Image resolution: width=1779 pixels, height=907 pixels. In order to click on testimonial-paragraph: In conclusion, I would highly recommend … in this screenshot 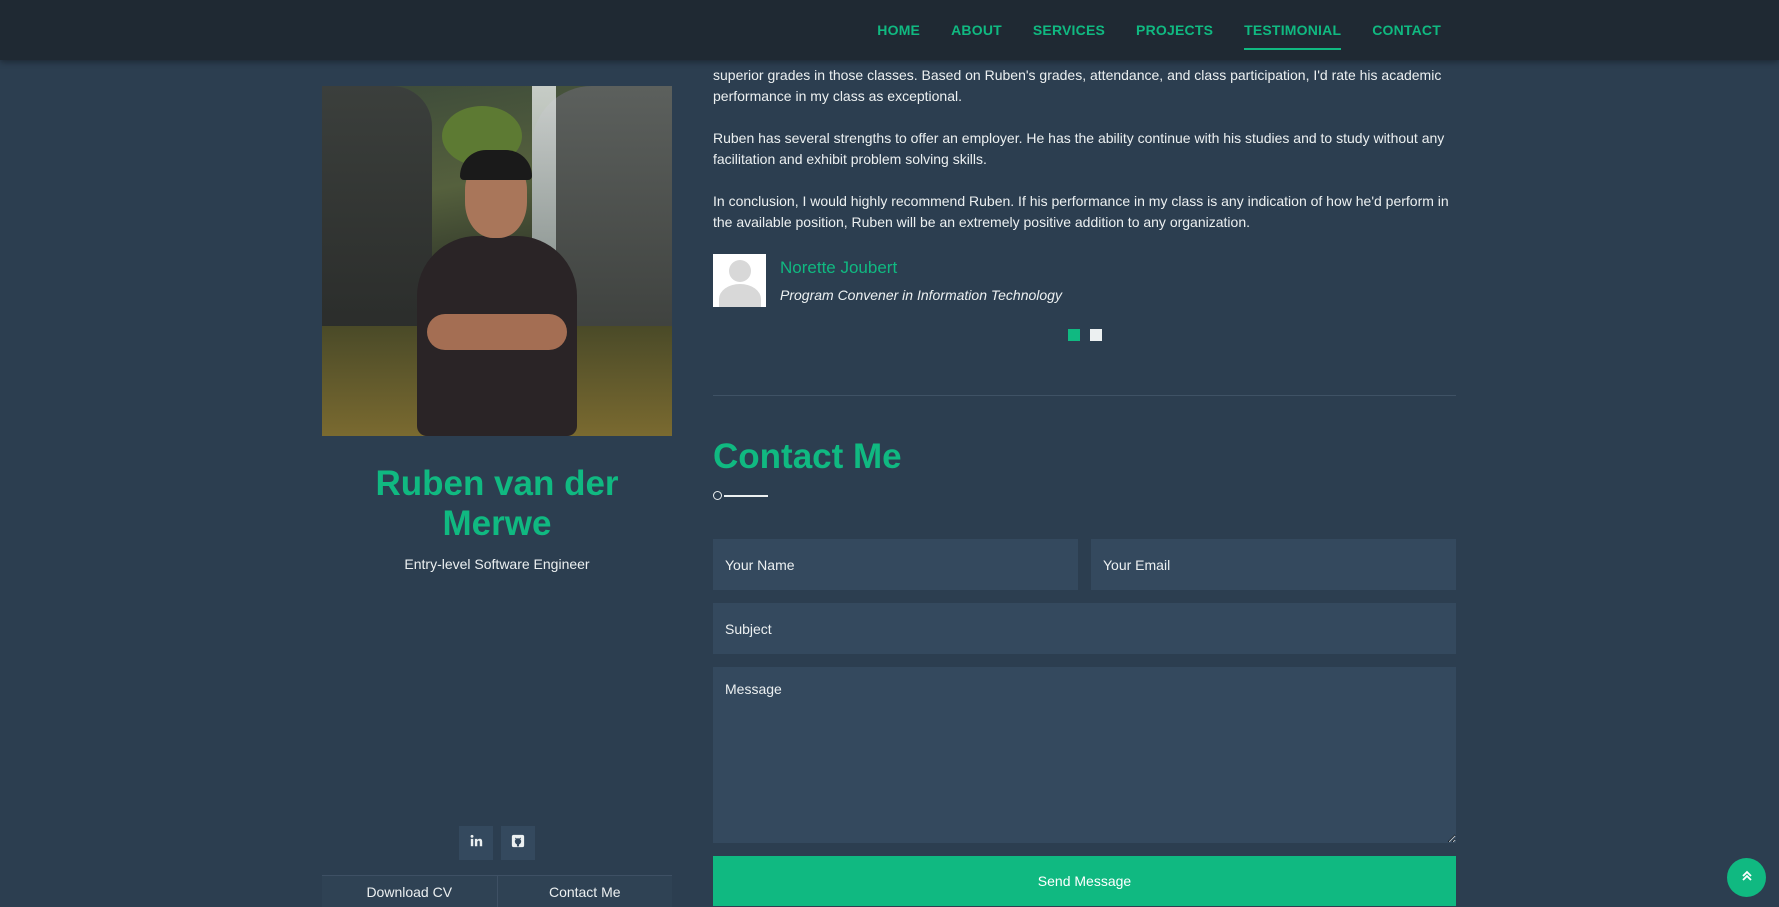, I will do `click(1081, 211)`.